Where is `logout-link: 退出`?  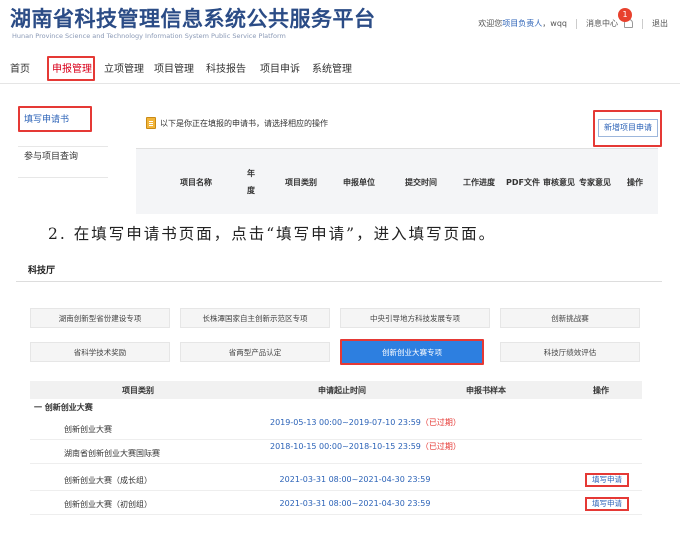 logout-link: 退出 is located at coordinates (660, 23).